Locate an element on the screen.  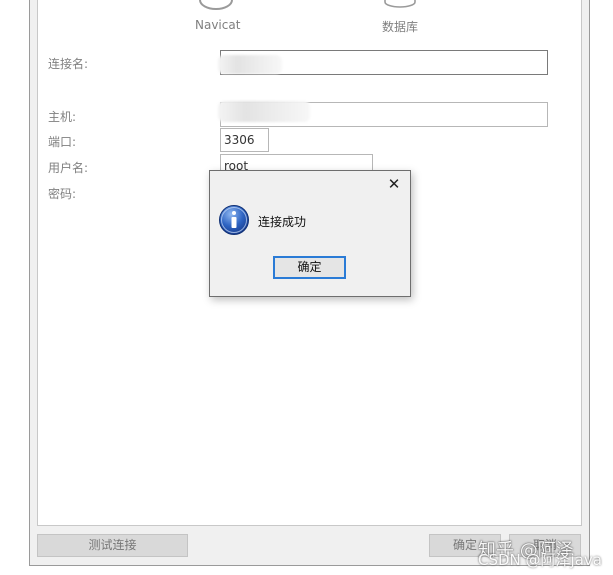
port-input: 3306 is located at coordinates (244, 140).